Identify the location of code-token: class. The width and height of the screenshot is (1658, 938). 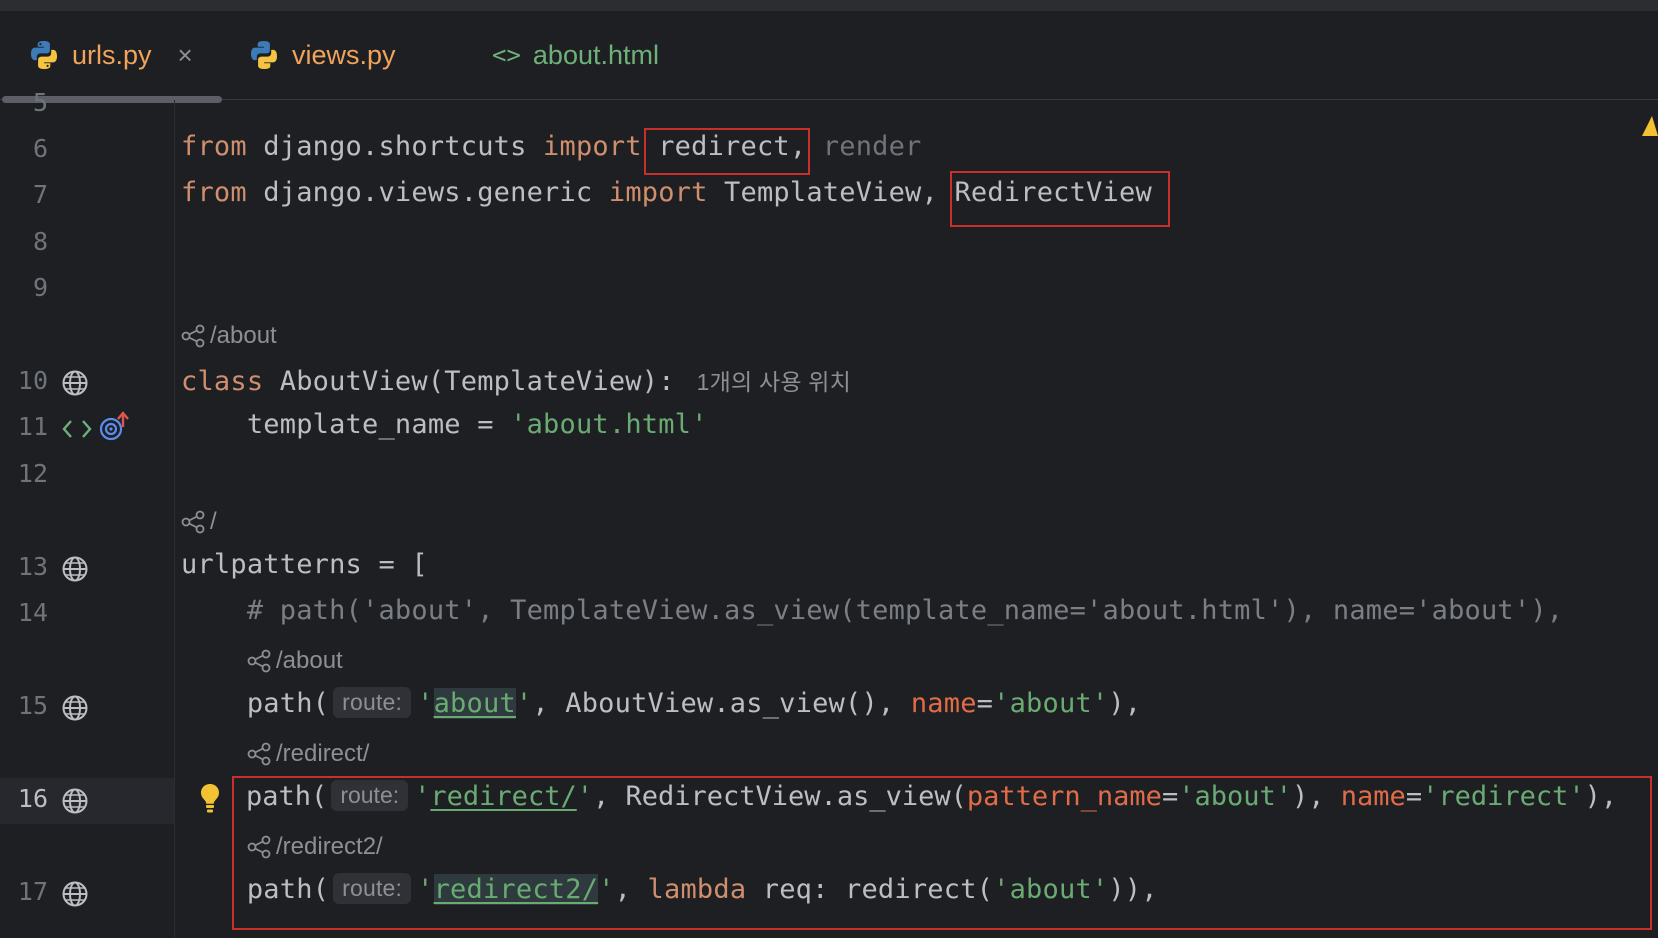
(222, 381).